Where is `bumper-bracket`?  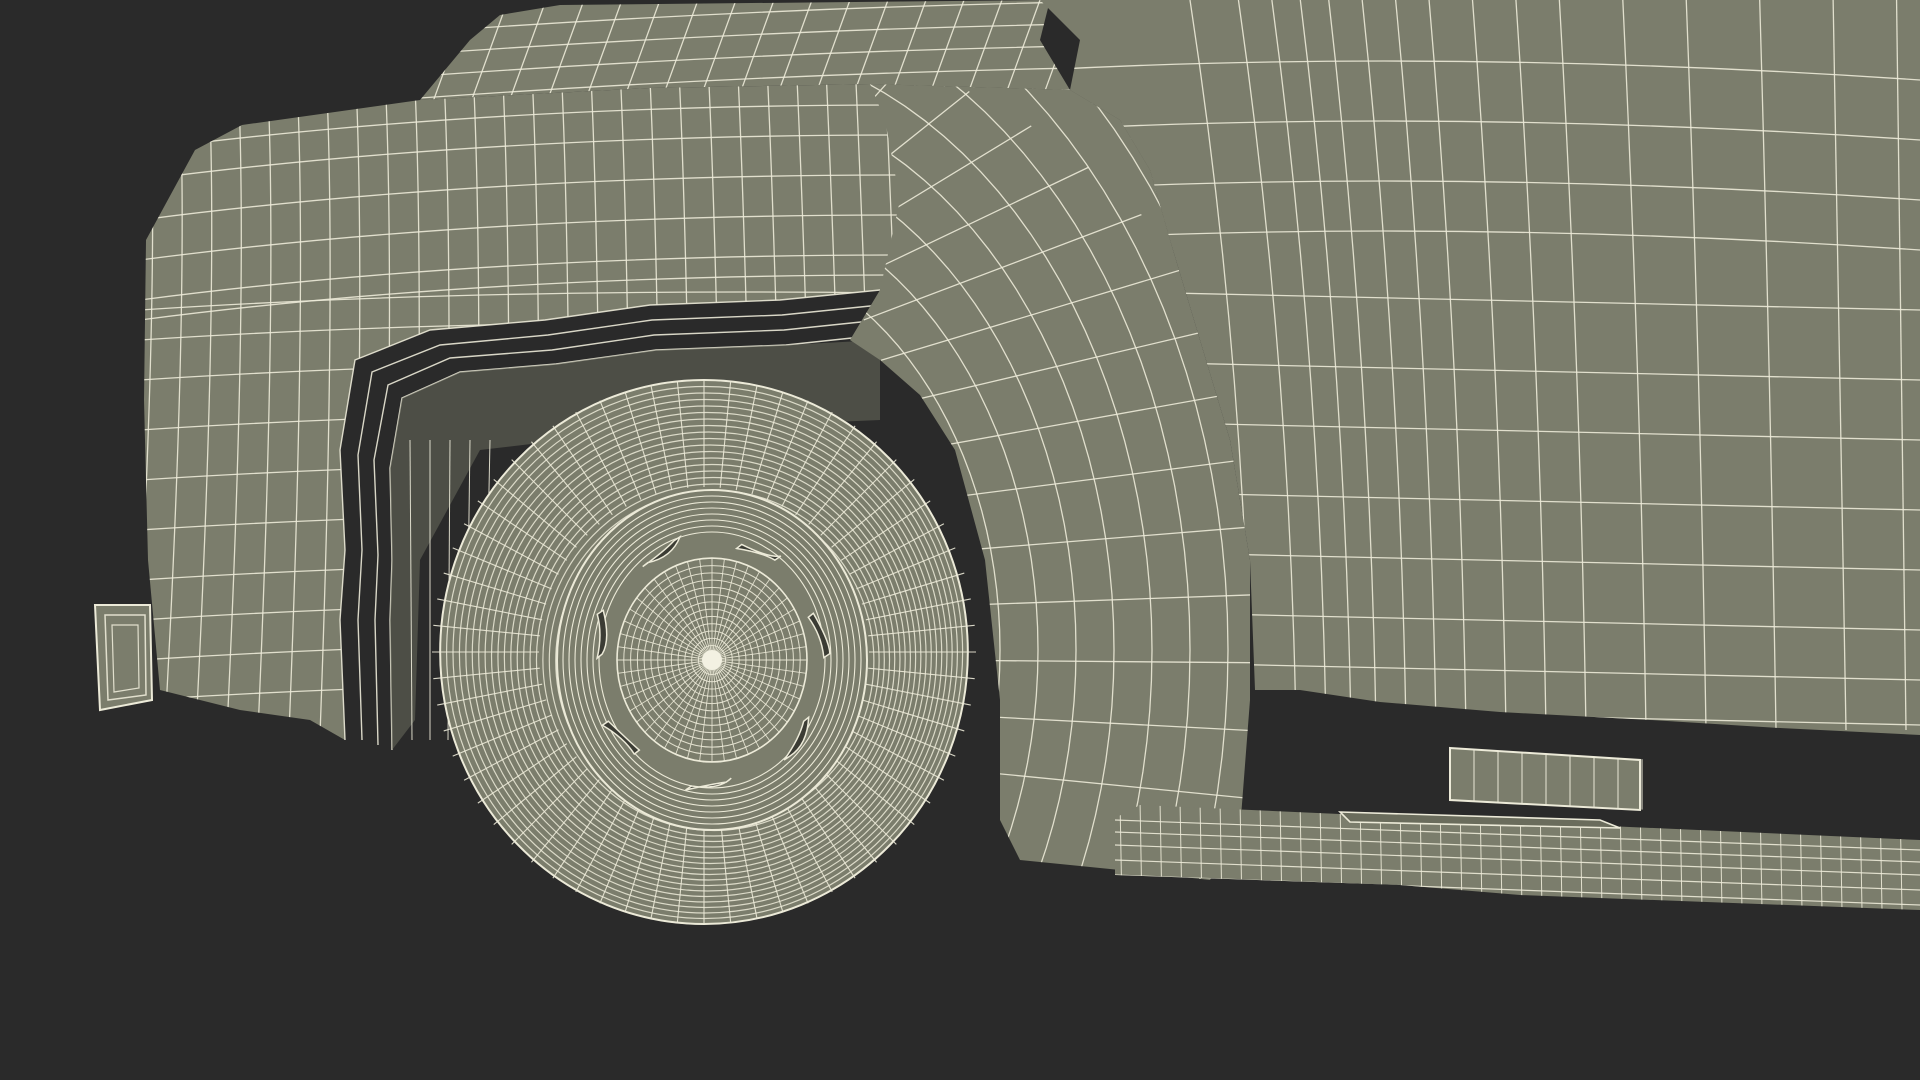
bumper-bracket is located at coordinates (123, 658).